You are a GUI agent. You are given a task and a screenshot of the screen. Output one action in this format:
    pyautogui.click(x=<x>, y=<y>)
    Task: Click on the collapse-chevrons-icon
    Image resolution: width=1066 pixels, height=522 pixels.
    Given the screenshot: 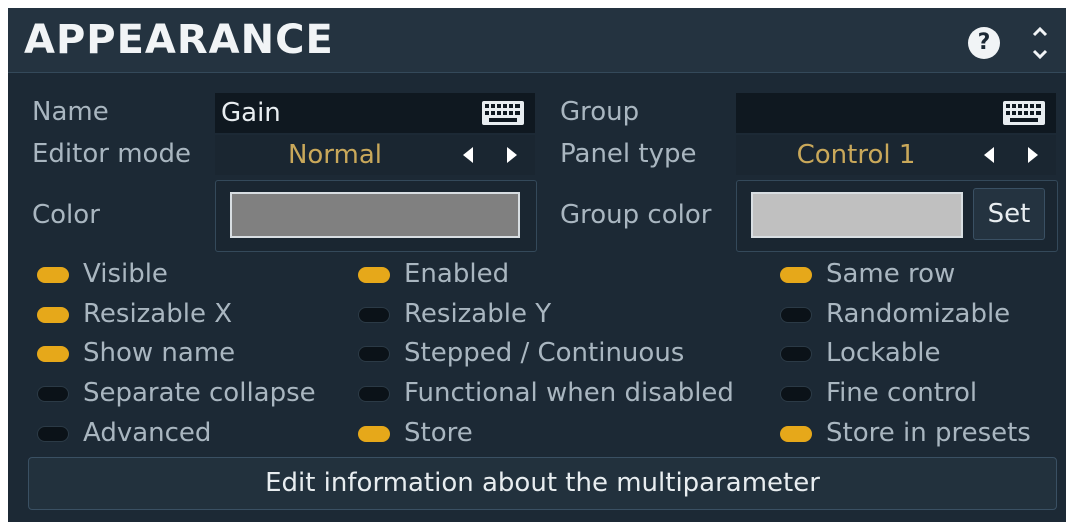 What is the action you would take?
    pyautogui.click(x=1040, y=43)
    